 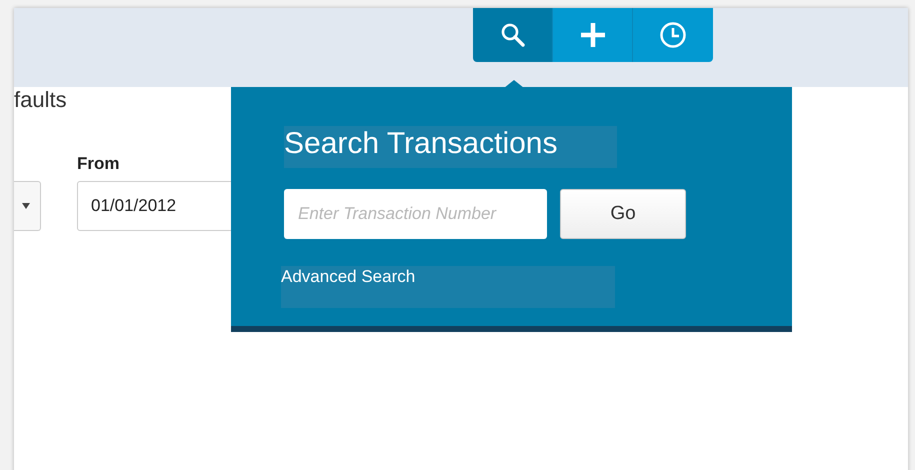 I want to click on select-field, so click(x=27, y=206).